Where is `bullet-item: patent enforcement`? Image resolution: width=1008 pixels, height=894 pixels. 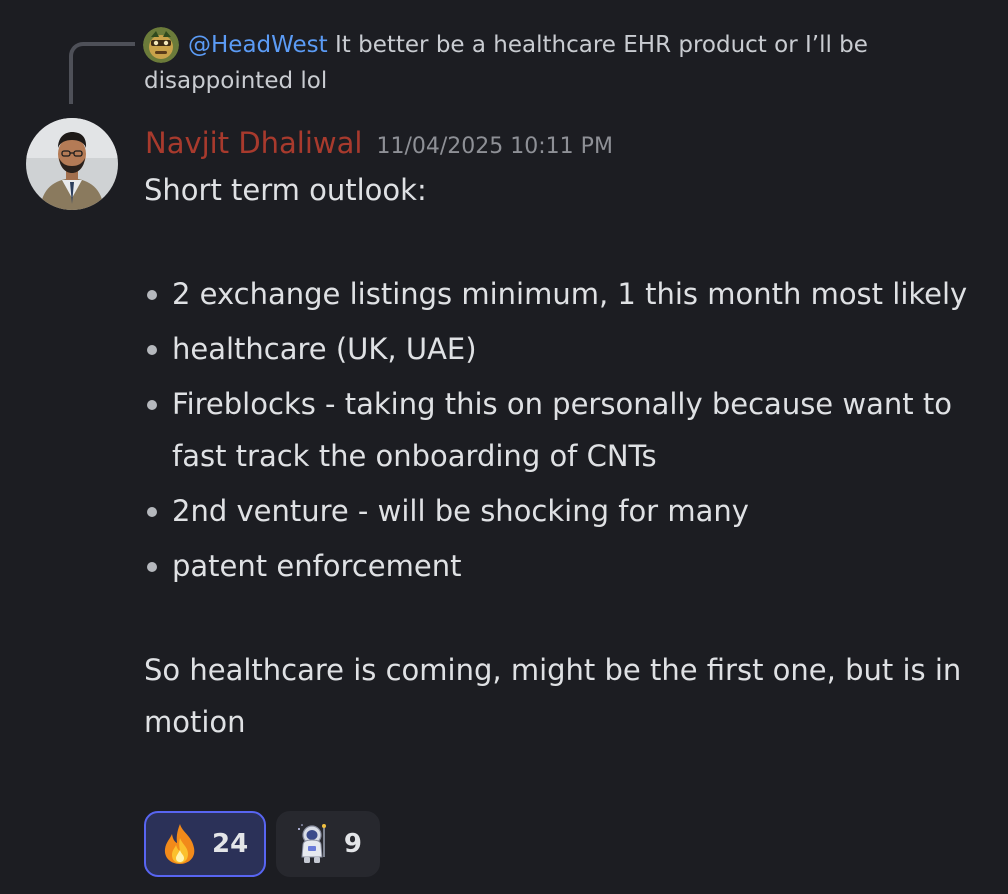
bullet-item: patent enforcement is located at coordinates (565, 566).